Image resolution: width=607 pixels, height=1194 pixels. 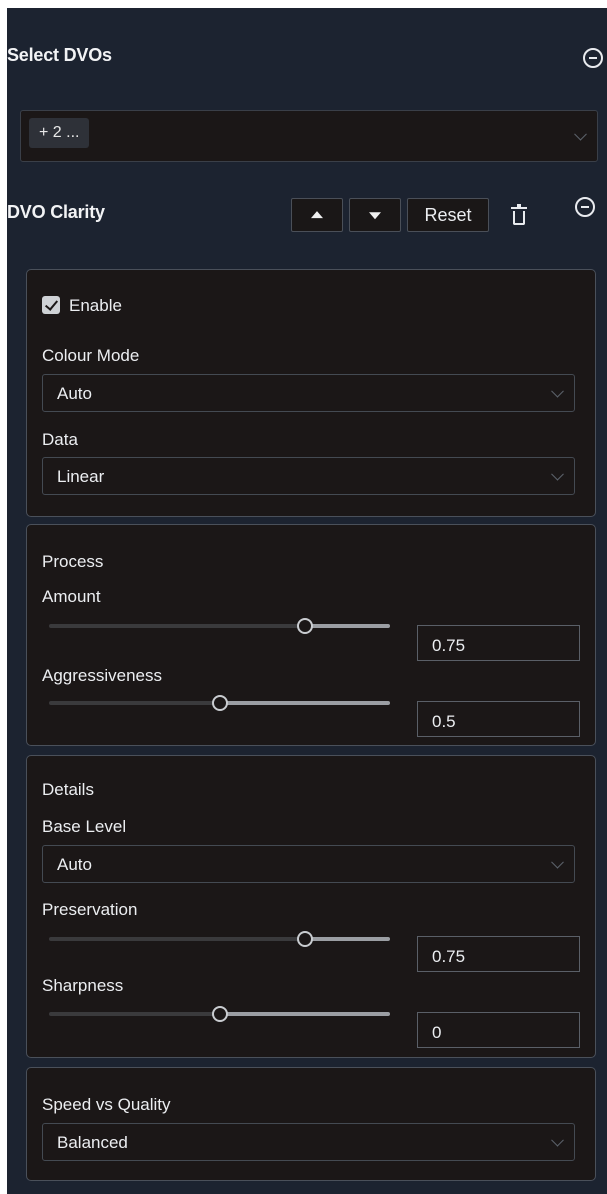 What do you see at coordinates (308, 864) in the screenshot?
I see `base-level-select: Auto` at bounding box center [308, 864].